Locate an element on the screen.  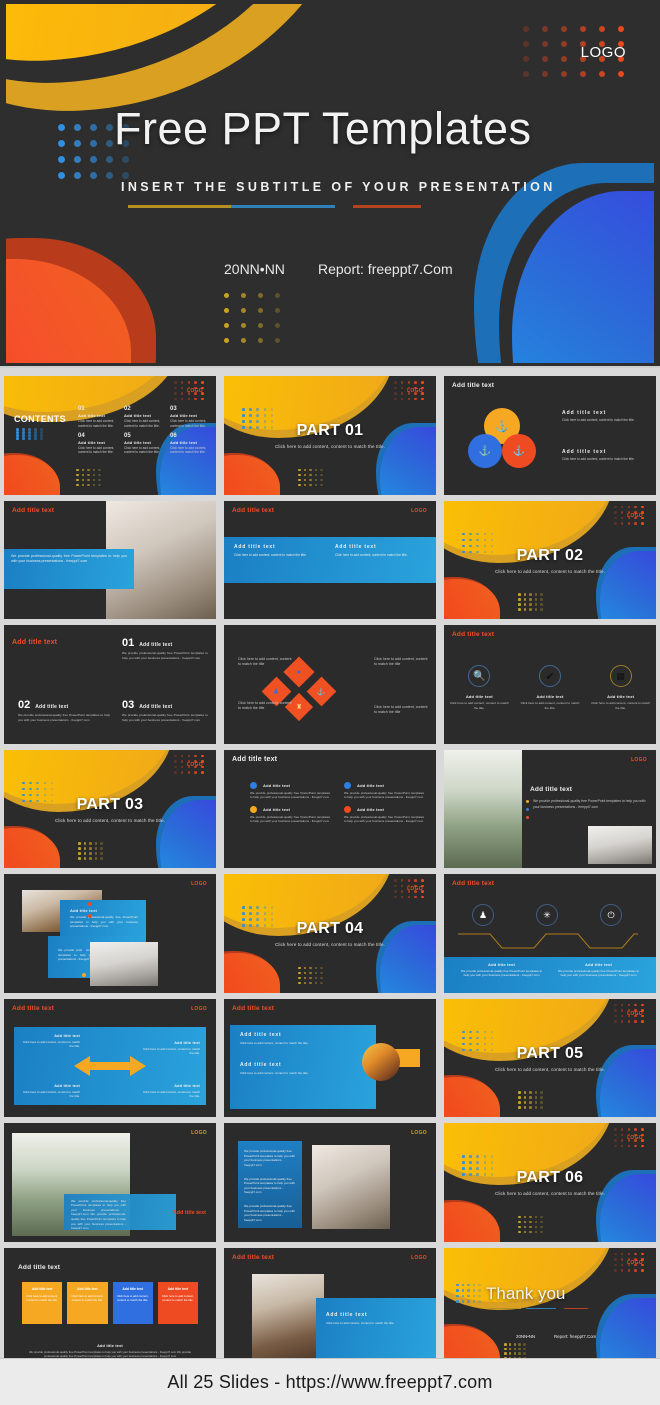
thank-you-report: Report: freeppt7.Com is located at coordinates (575, 1336).